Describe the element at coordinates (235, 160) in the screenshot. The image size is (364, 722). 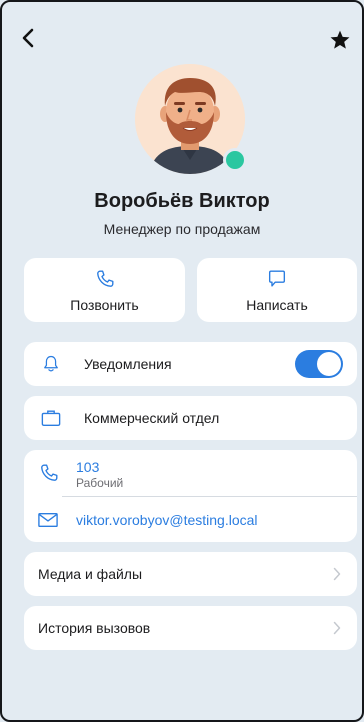
I see `online-status-indicator` at that location.